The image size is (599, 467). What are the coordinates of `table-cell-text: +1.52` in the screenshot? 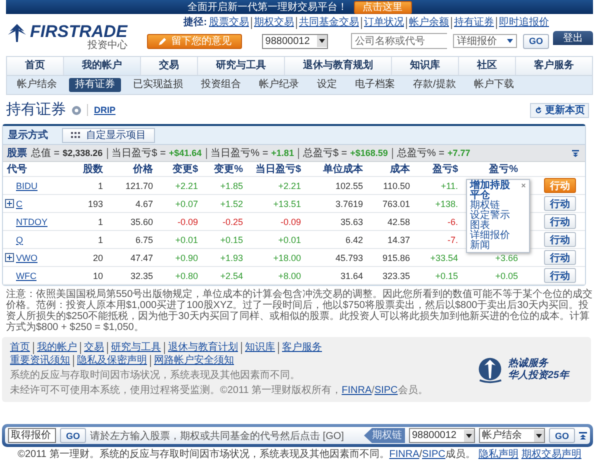 It's located at (231, 203).